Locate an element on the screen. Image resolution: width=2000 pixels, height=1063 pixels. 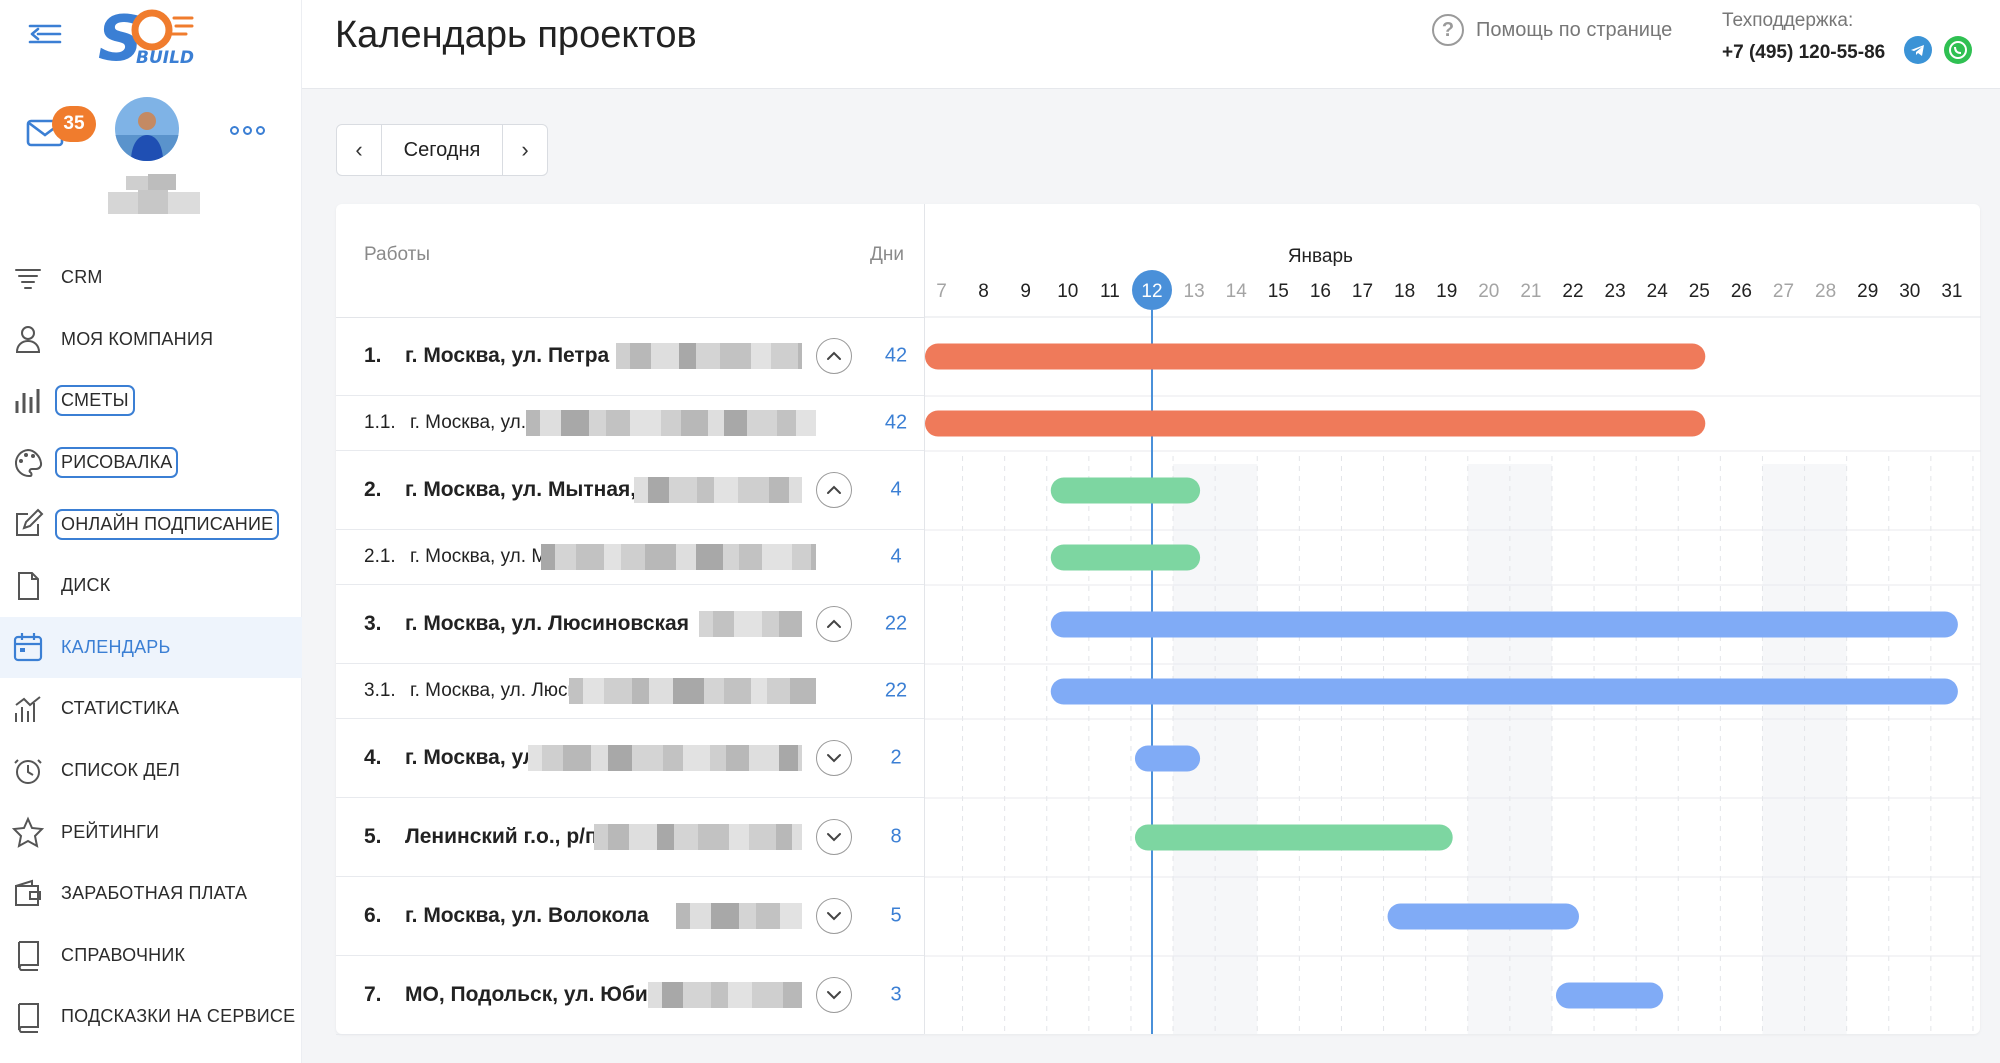
day-label: 14 is located at coordinates (1237, 291).